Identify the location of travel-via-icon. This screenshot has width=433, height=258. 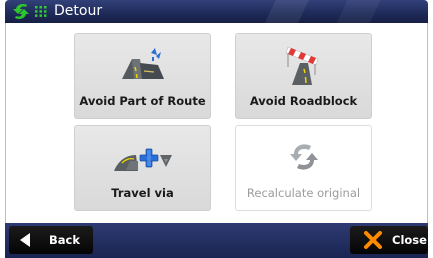
(142, 159).